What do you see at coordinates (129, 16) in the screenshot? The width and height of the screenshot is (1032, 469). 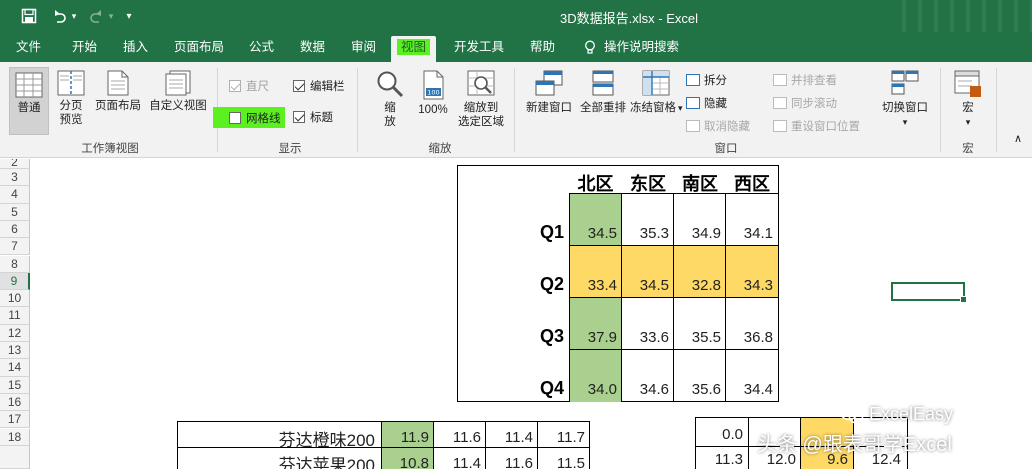 I see `customize-toolbar-icon: ▾` at bounding box center [129, 16].